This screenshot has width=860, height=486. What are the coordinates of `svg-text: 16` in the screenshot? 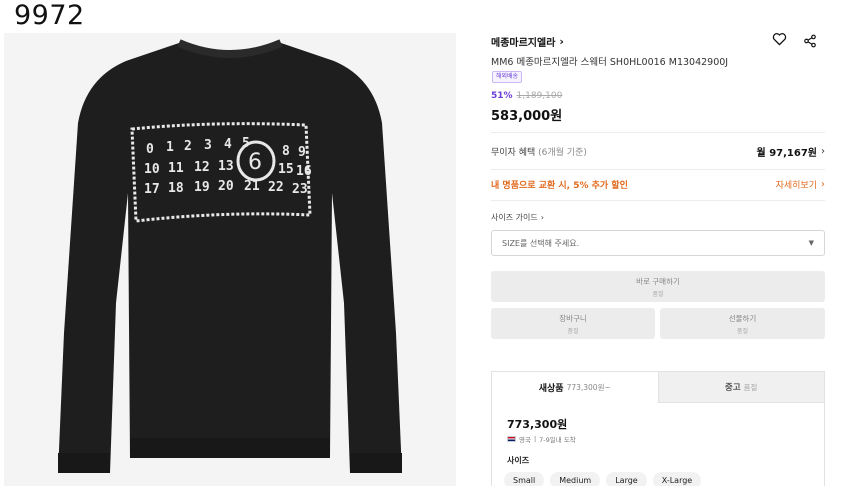 It's located at (304, 171).